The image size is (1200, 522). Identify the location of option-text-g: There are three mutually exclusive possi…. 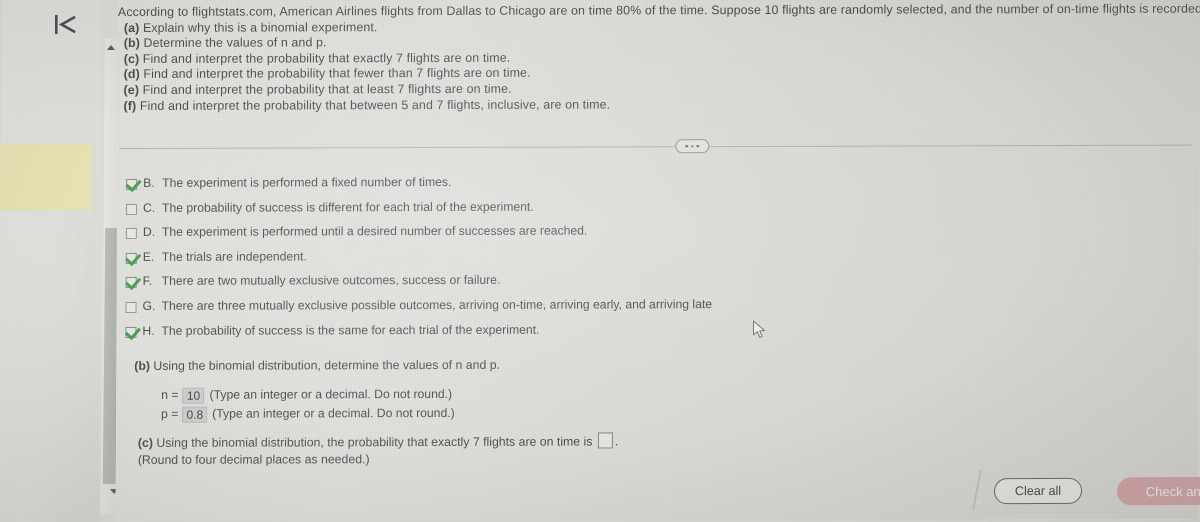
(437, 305).